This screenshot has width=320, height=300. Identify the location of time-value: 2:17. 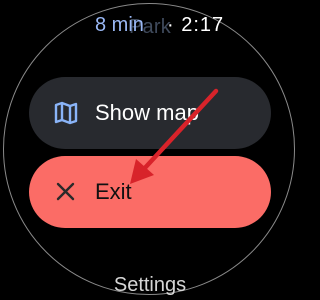
(203, 25).